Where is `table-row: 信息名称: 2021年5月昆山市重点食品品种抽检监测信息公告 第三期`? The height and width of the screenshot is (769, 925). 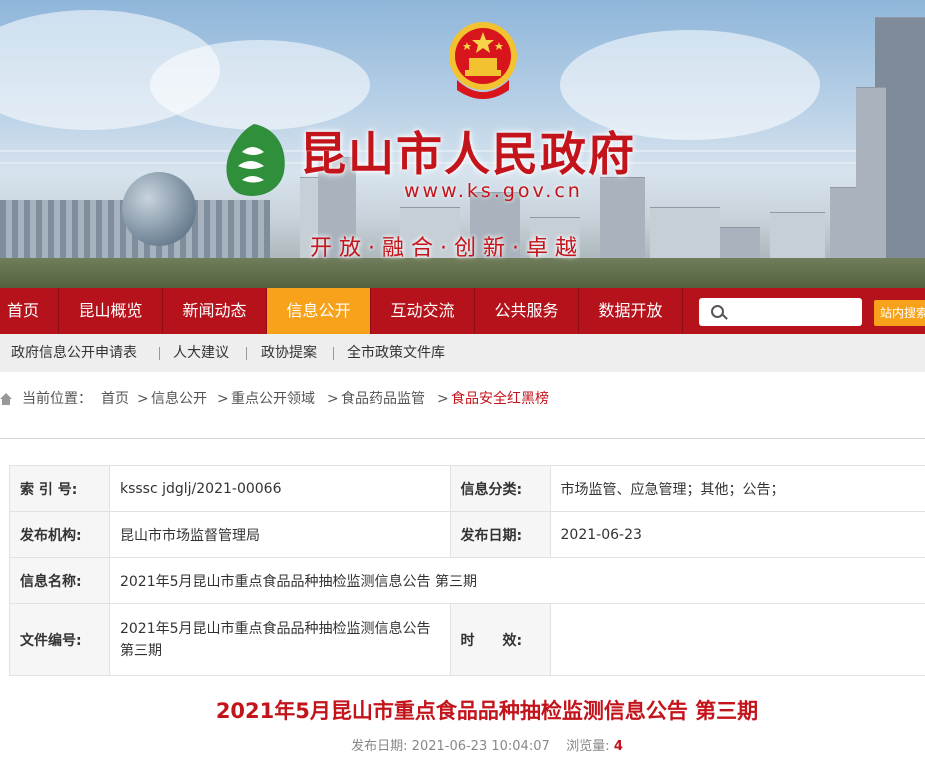
table-row: 信息名称: 2021年5月昆山市重点食品品种抽检监测信息公告 第三期 is located at coordinates (467, 580).